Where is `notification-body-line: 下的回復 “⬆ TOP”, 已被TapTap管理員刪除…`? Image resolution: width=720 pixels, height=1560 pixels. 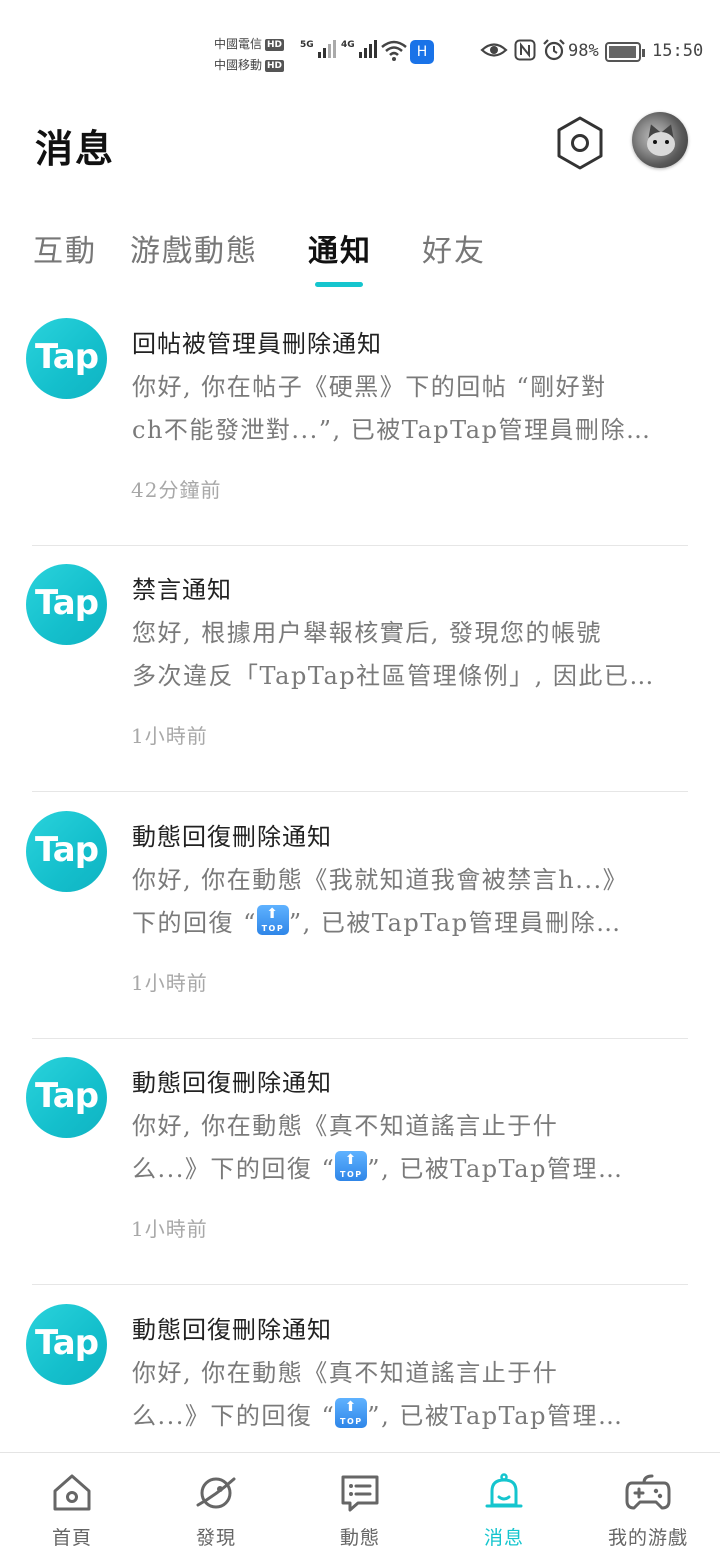
notification-body-line: 下的回復 “⬆ TOP”, 已被TapTap管理員刪除… is located at coordinates (408, 923).